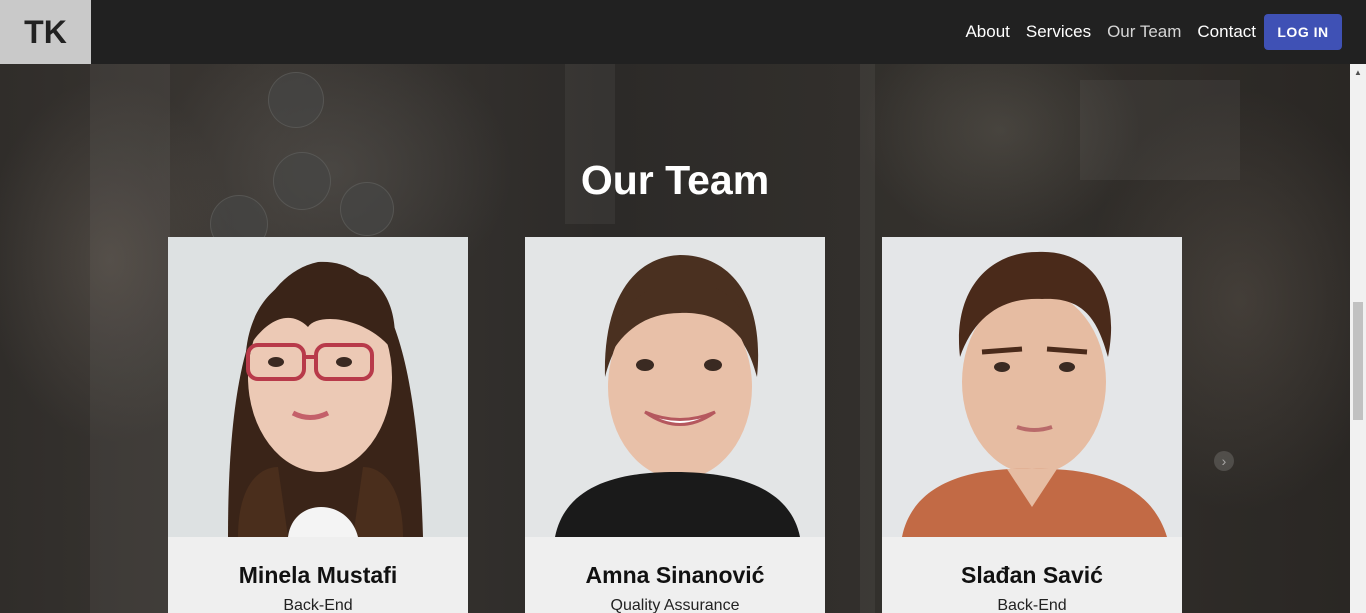  What do you see at coordinates (1224, 461) in the screenshot?
I see `chevron-right-icon: ›` at bounding box center [1224, 461].